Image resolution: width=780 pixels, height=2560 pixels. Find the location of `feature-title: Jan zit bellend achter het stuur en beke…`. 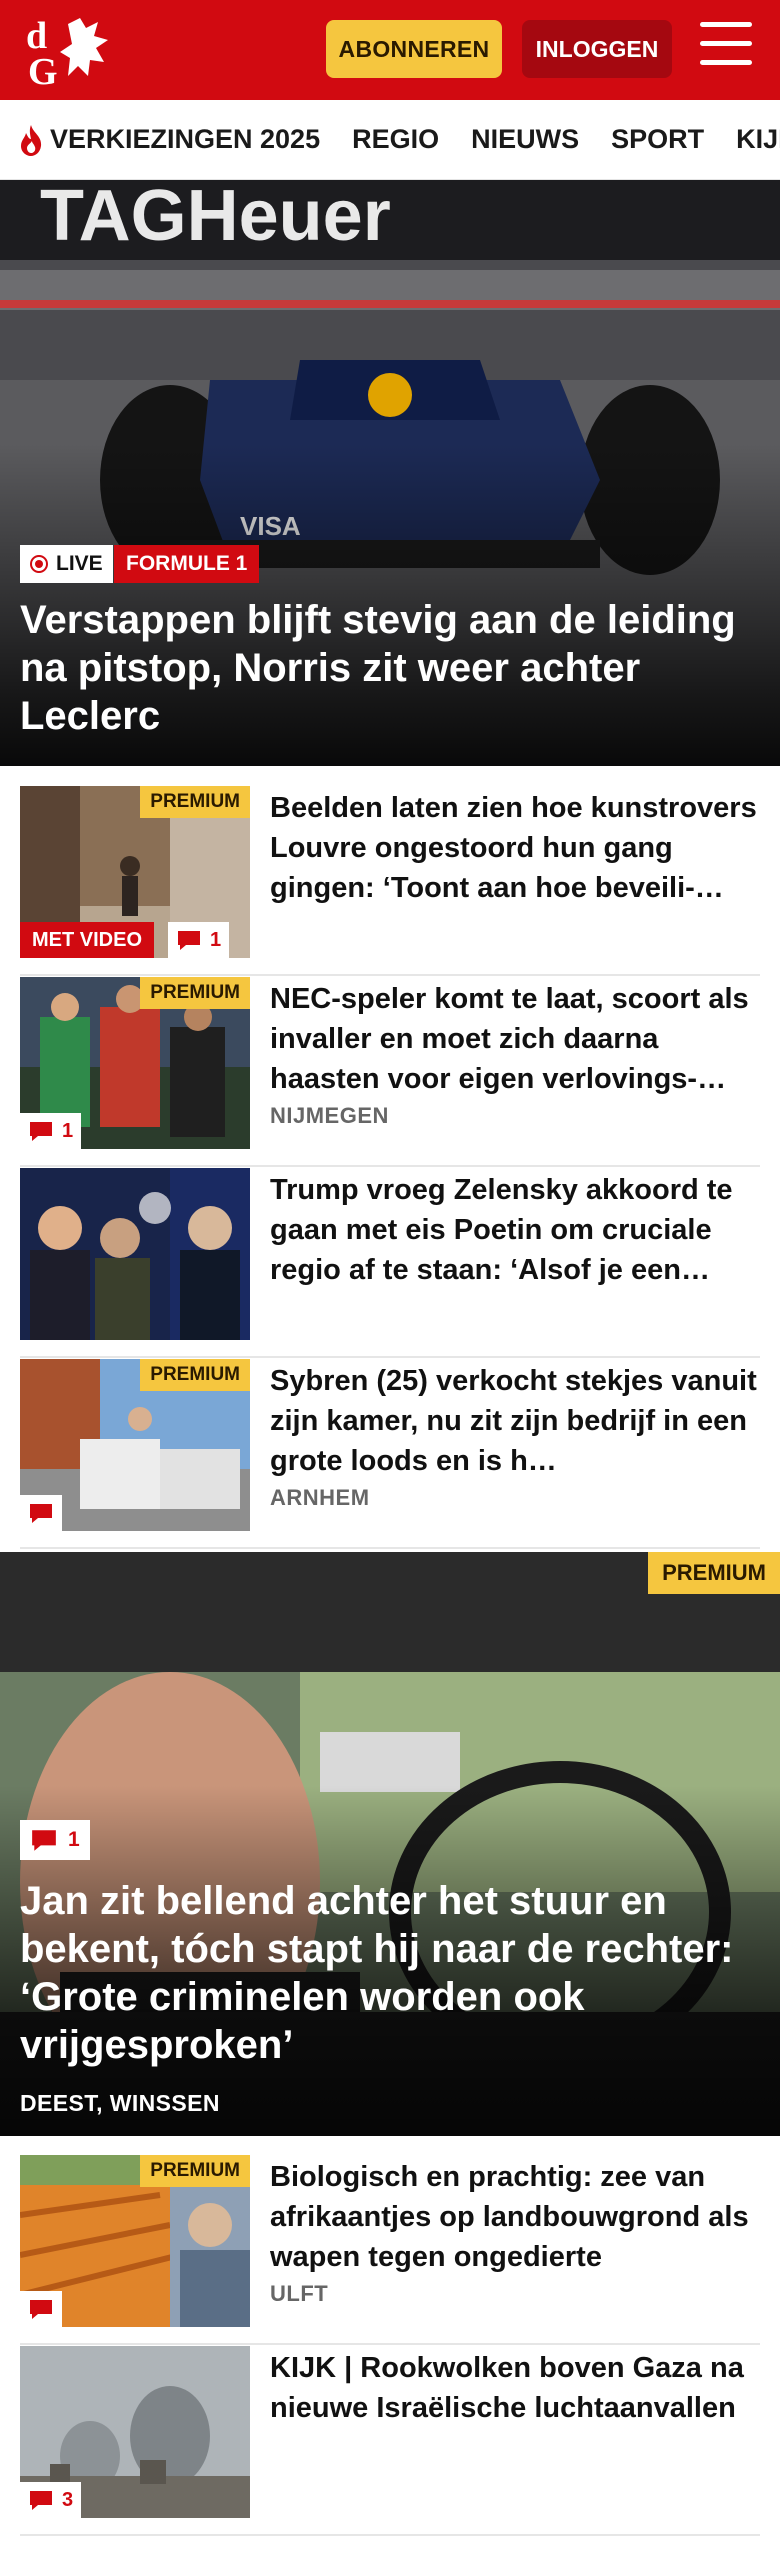

feature-title: Jan zit bellend achter het stuur en beke… is located at coordinates (390, 1973).